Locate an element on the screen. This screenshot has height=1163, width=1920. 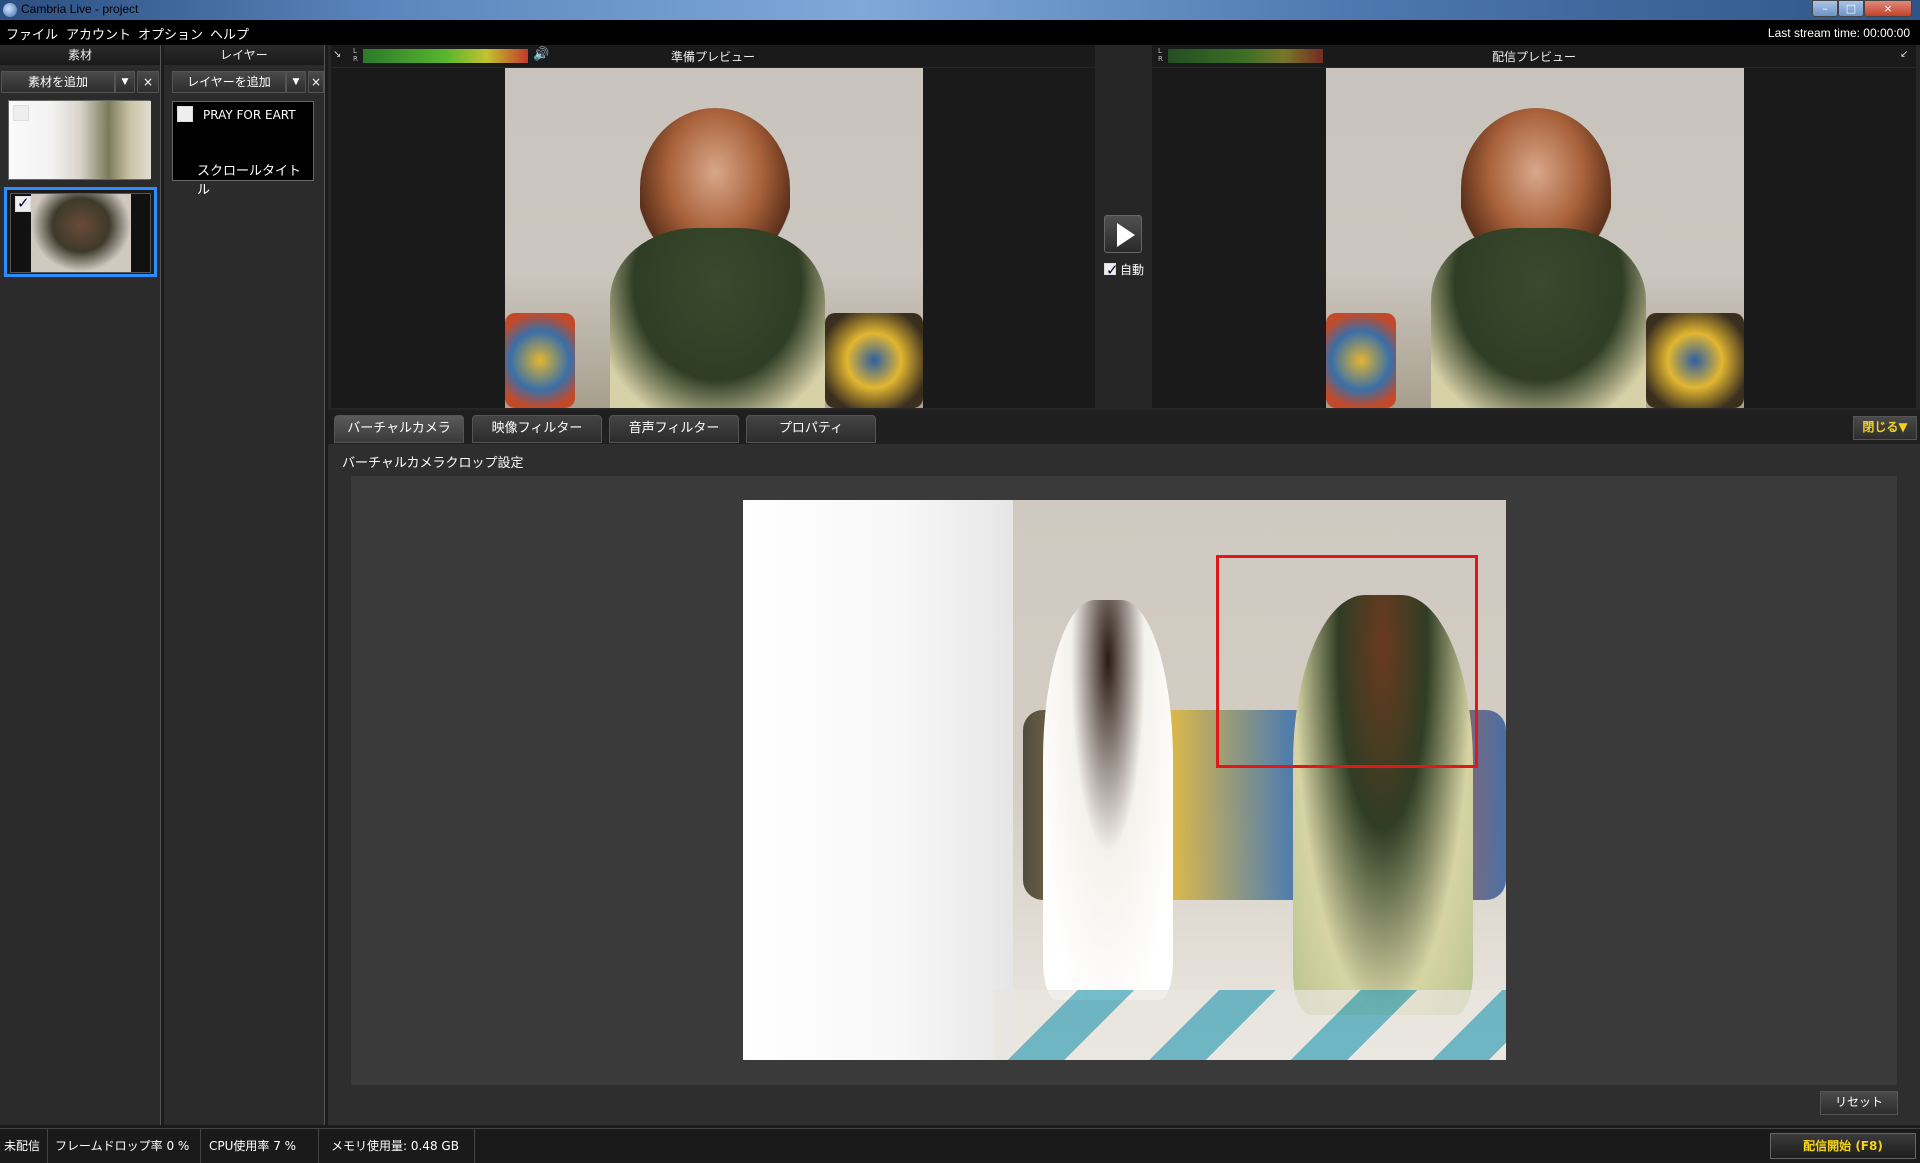
layer-subtitle: スクロールタイトル is located at coordinates (249, 181).